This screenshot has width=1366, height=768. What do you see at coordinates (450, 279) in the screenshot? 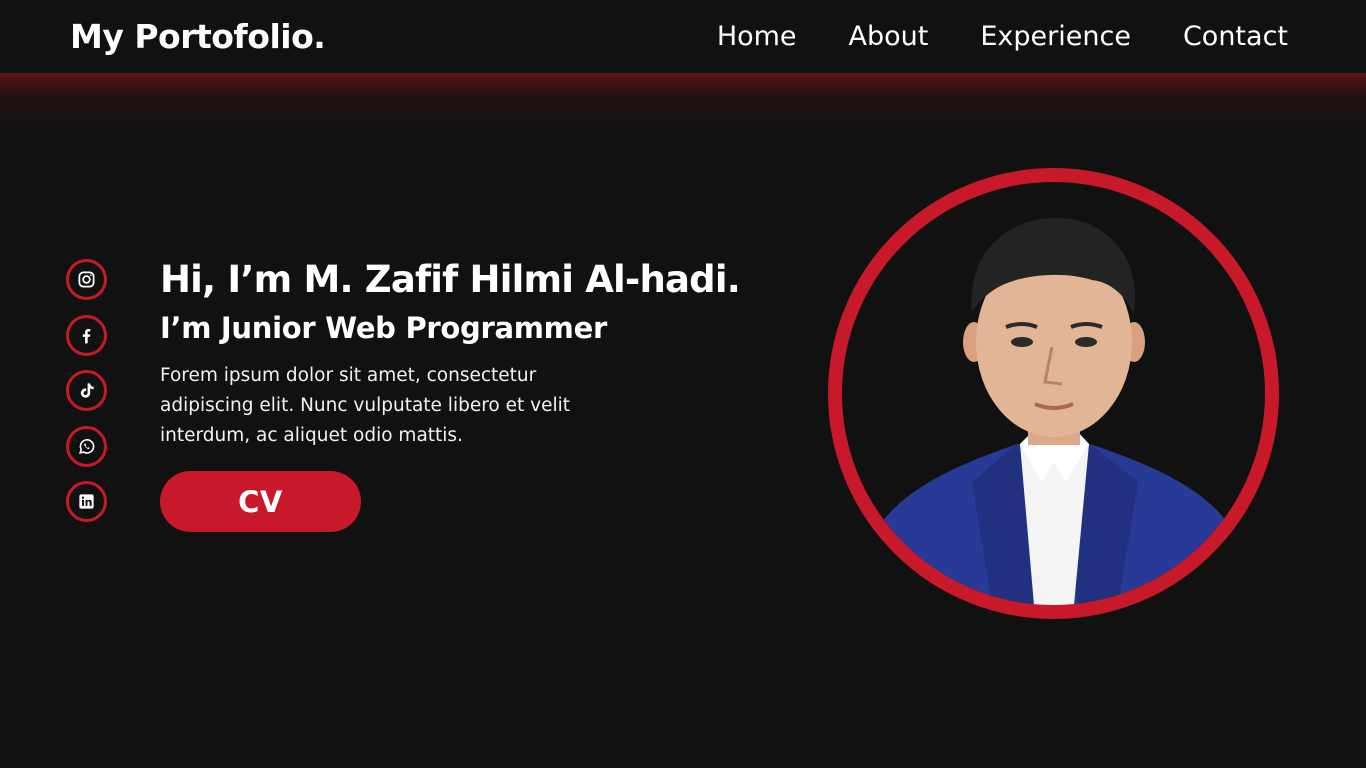
I see `hero-headline: Hi, I’m M. Zafif Hilmi Al-hadi.` at bounding box center [450, 279].